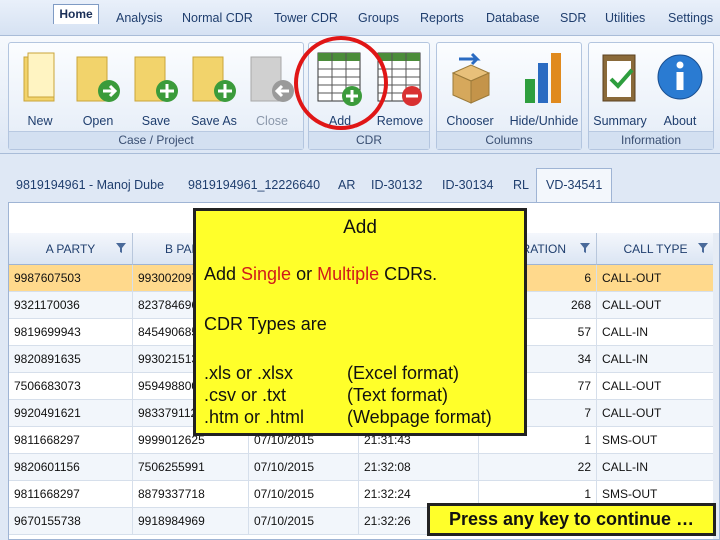 Image resolution: width=720 pixels, height=540 pixels. I want to click on overlay-add-prefix: Add, so click(223, 274).